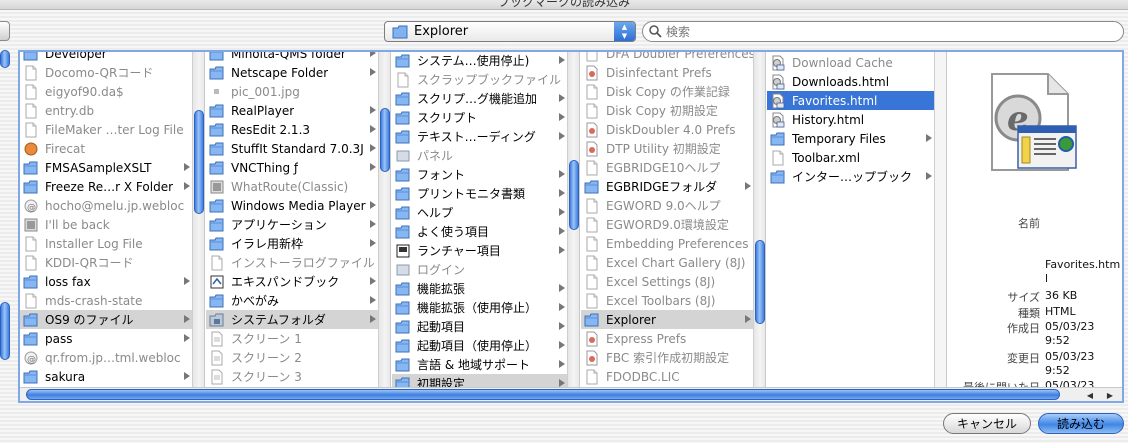 Image resolution: width=1128 pixels, height=443 pixels. Describe the element at coordinates (479, 345) in the screenshot. I see `list-item: 起動項目（使用停止）` at that location.